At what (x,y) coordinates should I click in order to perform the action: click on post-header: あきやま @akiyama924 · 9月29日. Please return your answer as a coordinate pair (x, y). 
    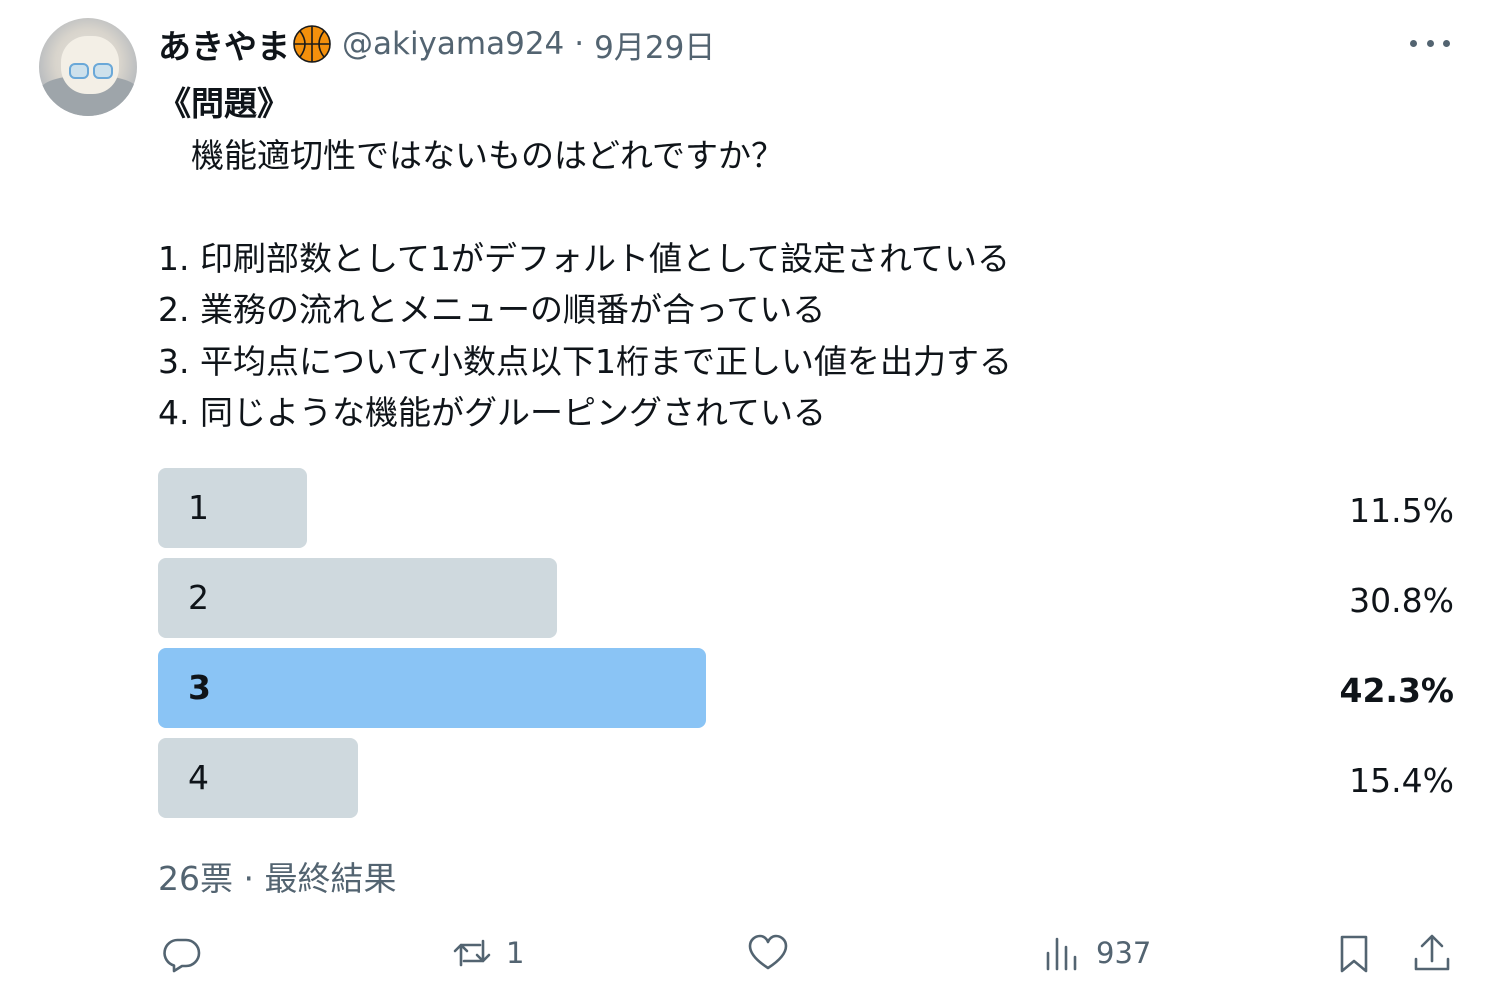
    Looking at the image, I should click on (436, 44).